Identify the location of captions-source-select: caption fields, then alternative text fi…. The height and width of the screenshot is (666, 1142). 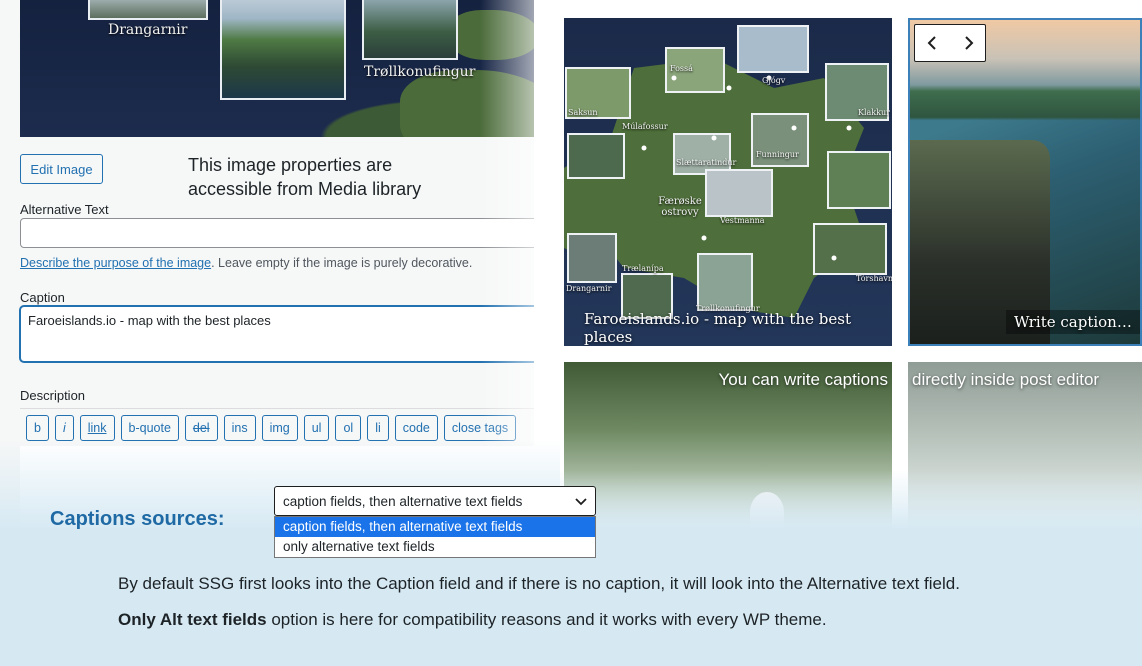
(435, 501).